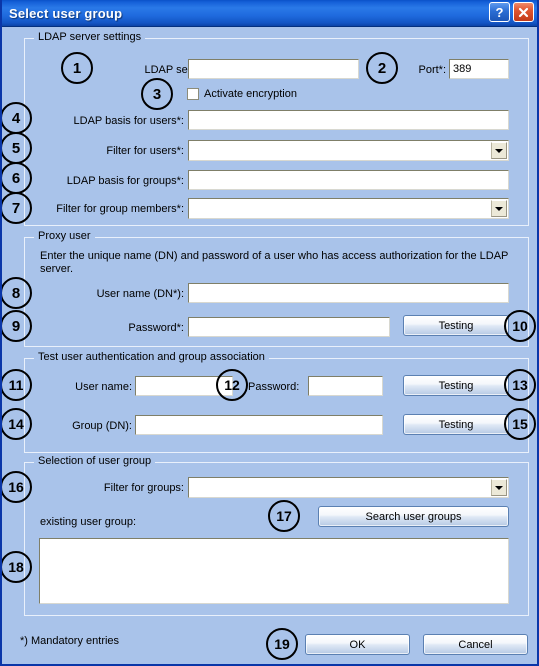 Image resolution: width=539 pixels, height=666 pixels. Describe the element at coordinates (348, 120) in the screenshot. I see `ldap-basis-users-input` at that location.